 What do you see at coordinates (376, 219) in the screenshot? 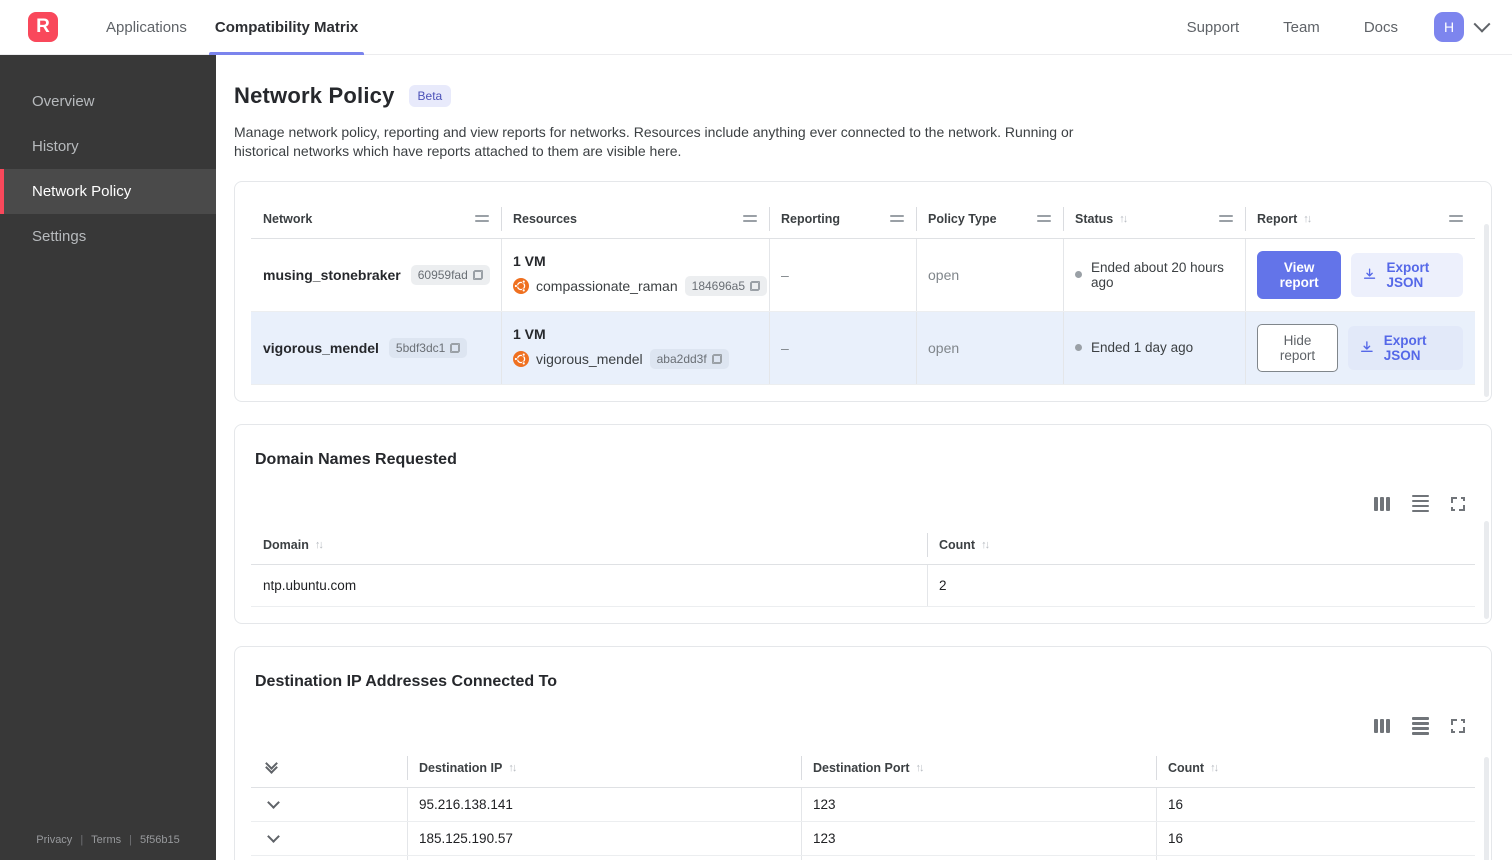
I see `col-network: Network` at bounding box center [376, 219].